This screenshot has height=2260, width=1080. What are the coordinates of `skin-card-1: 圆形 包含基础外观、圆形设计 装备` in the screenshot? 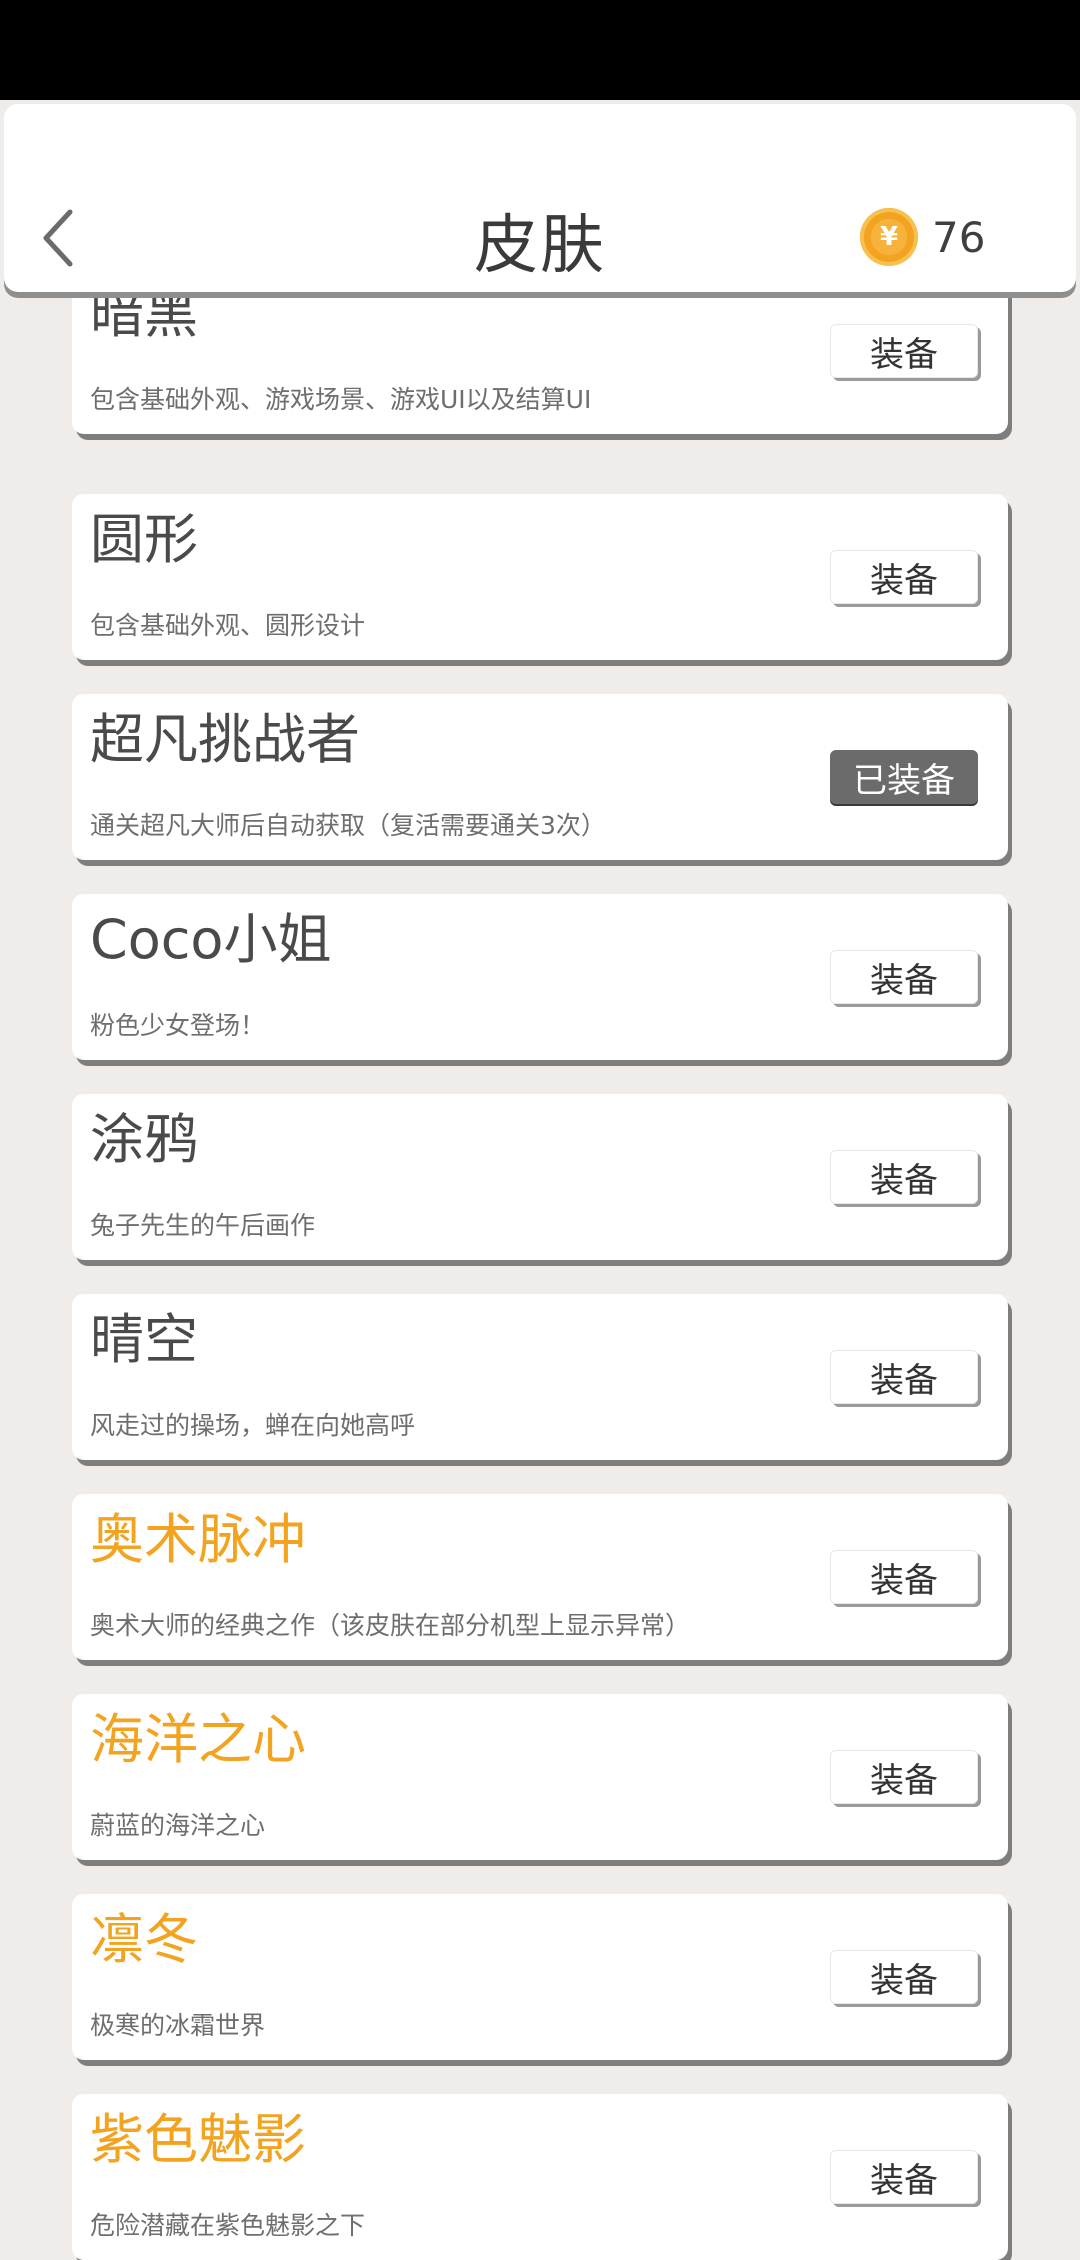 It's located at (540, 577).